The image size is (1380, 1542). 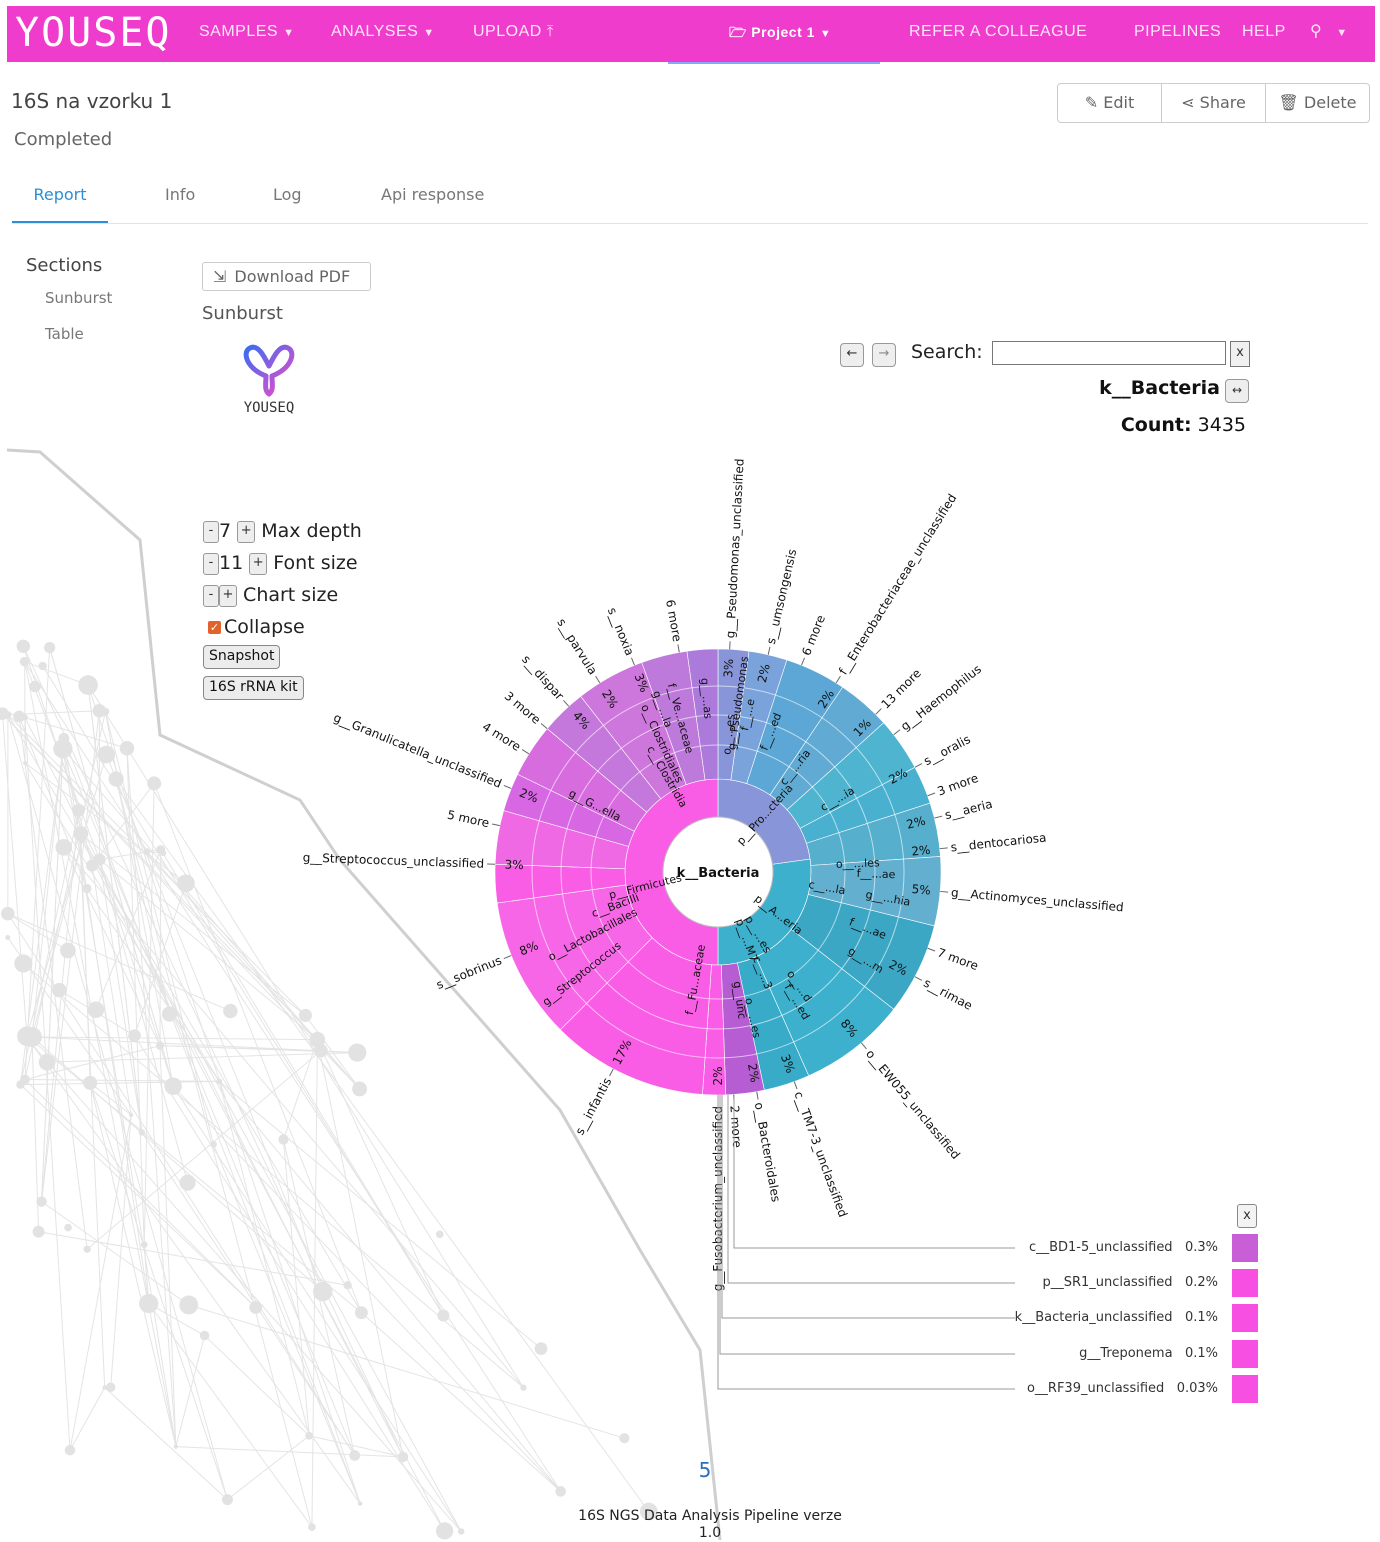 What do you see at coordinates (241, 657) in the screenshot?
I see `snapshot-button: Snapshot` at bounding box center [241, 657].